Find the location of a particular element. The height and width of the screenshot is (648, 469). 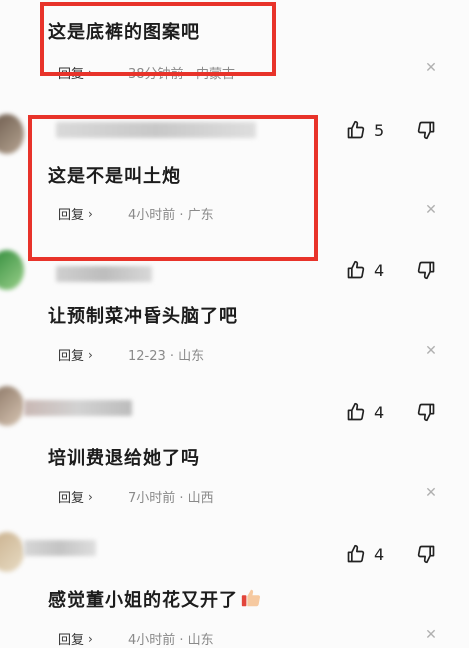

thumbs-up-emoji-icon is located at coordinates (251, 600).